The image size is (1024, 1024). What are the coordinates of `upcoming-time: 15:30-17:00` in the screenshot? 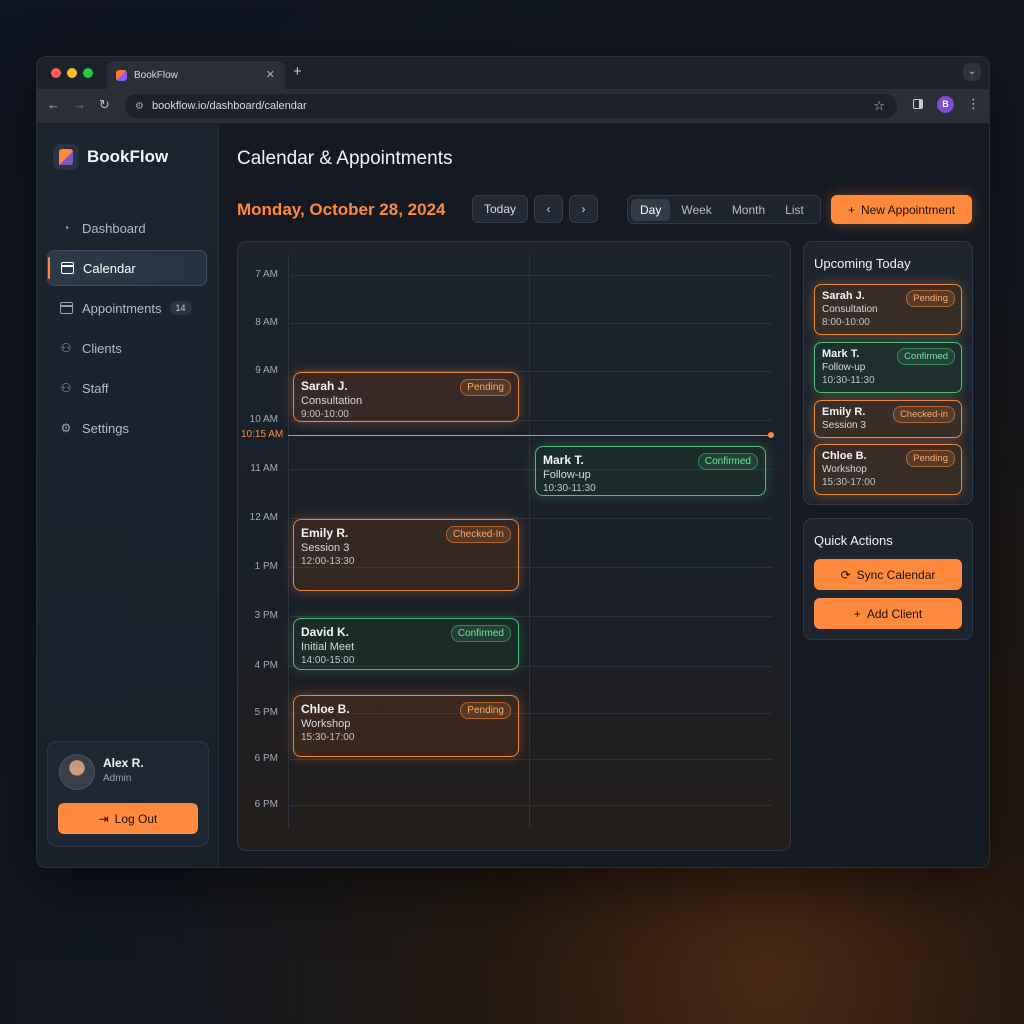 It's located at (849, 482).